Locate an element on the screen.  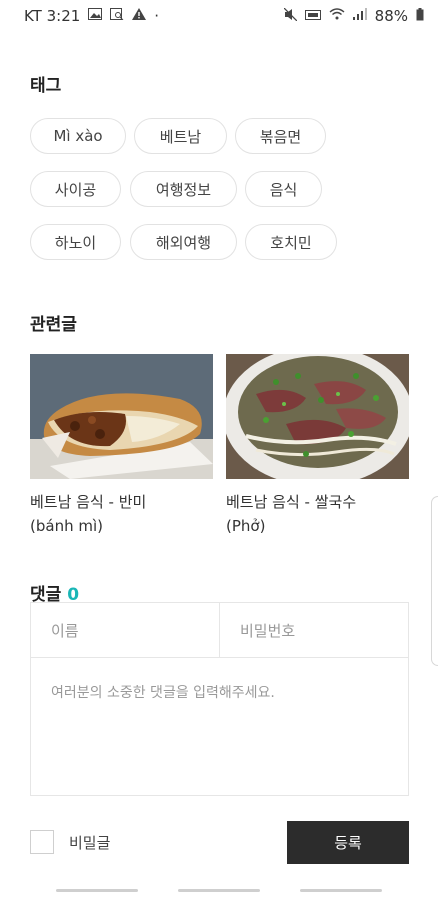
password-field: 비밀번호 is located at coordinates (314, 630).